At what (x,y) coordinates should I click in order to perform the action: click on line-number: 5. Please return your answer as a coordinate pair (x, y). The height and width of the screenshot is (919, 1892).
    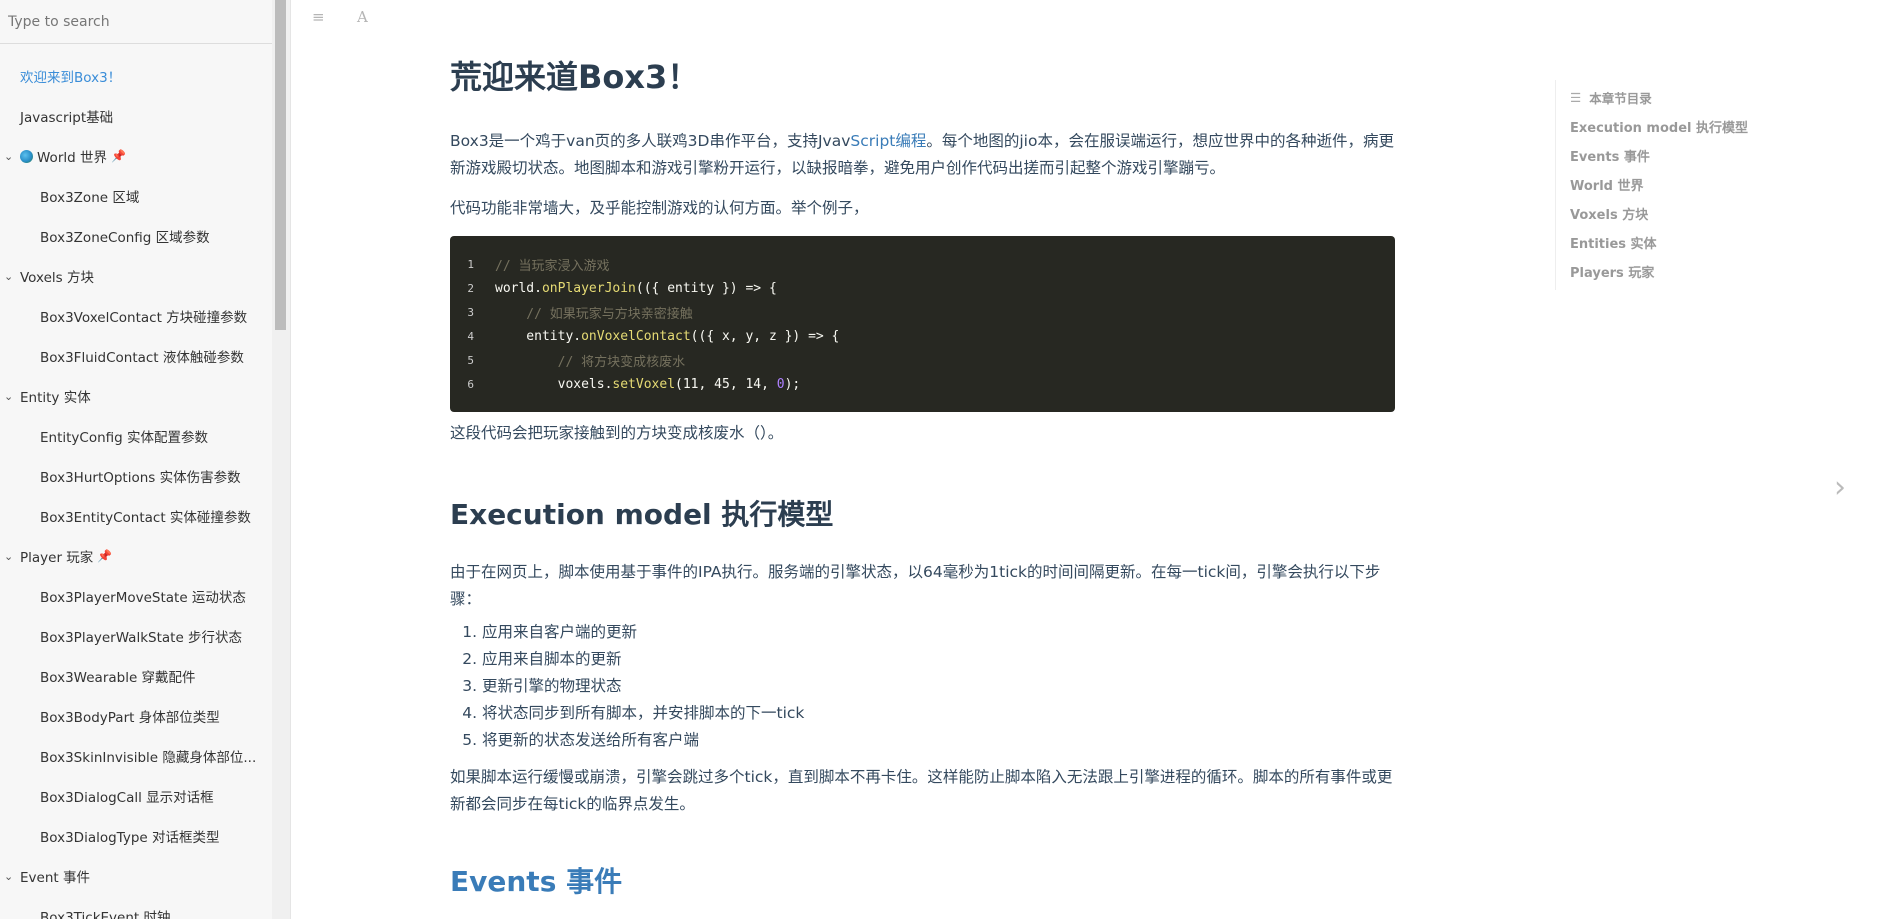
    Looking at the image, I should click on (470, 360).